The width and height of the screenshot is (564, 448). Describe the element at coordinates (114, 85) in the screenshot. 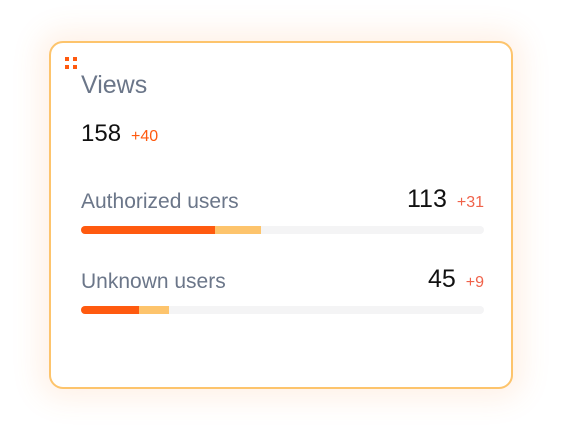

I see `widget-title: Views` at that location.